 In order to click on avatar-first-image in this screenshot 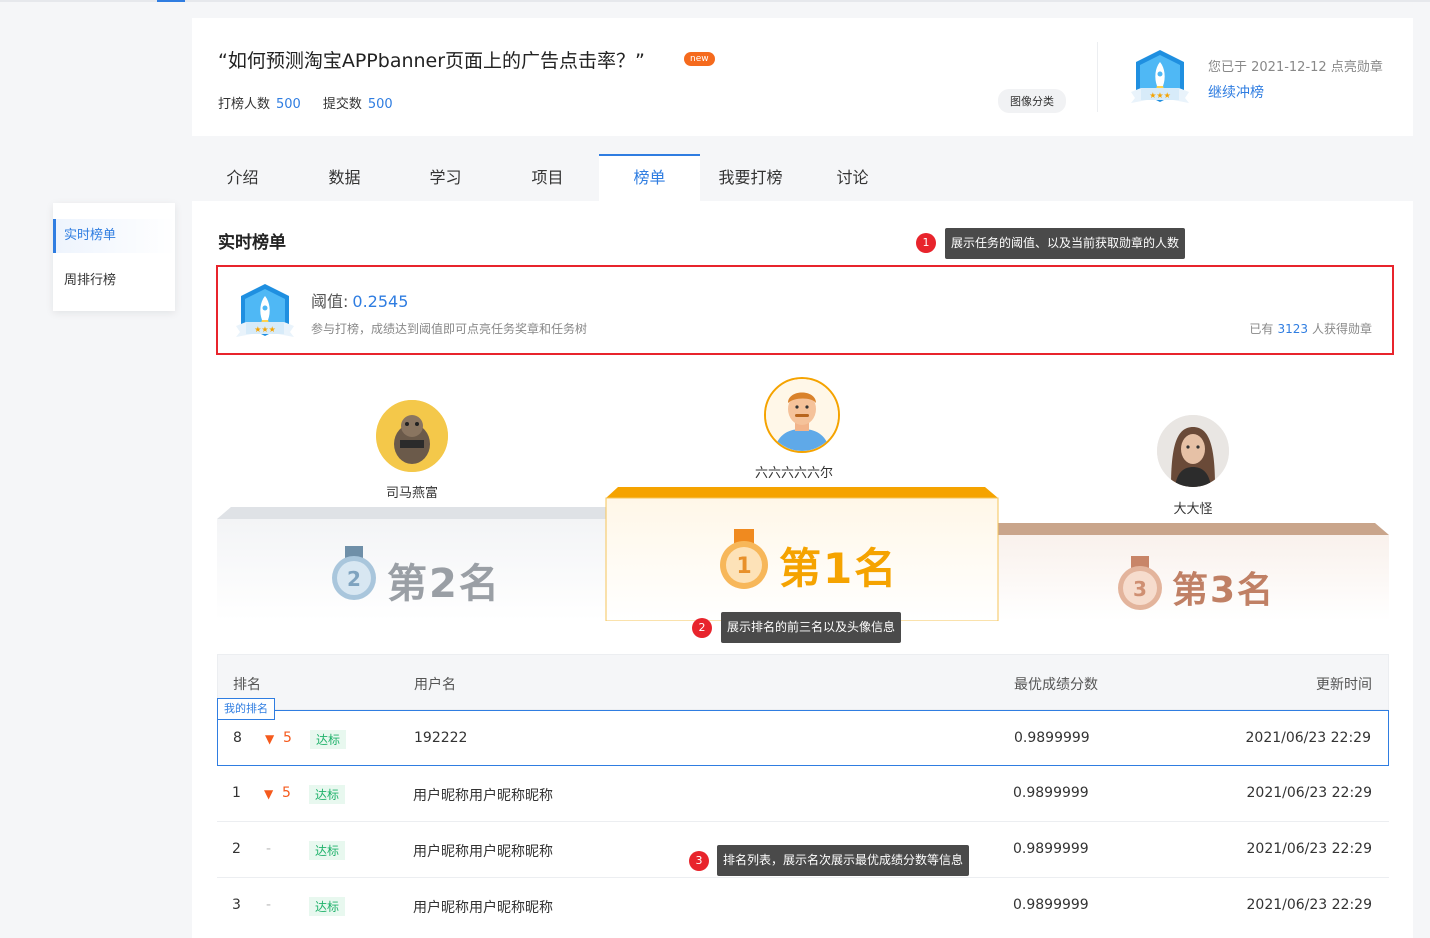, I will do `click(802, 415)`.